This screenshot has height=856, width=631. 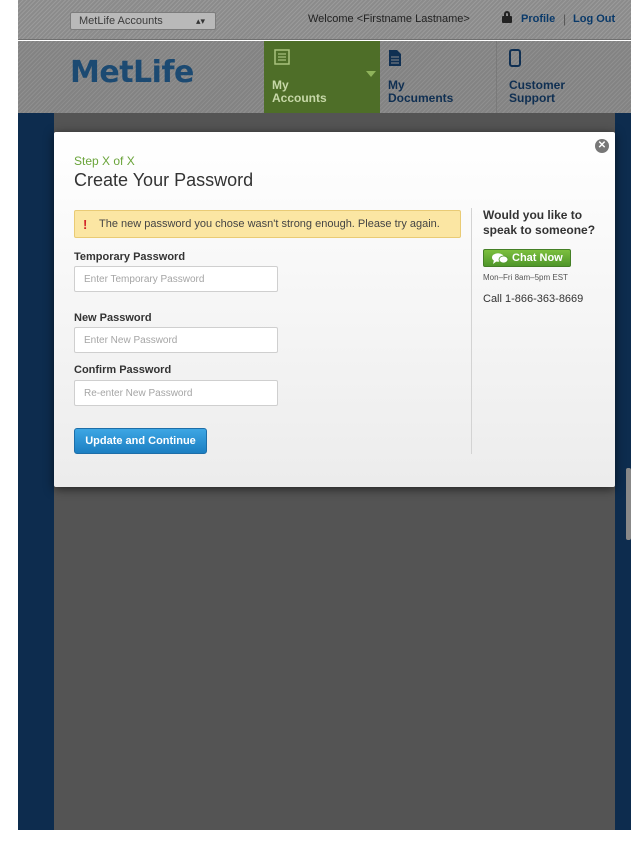 I want to click on logout-link: Log Out, so click(x=594, y=19).